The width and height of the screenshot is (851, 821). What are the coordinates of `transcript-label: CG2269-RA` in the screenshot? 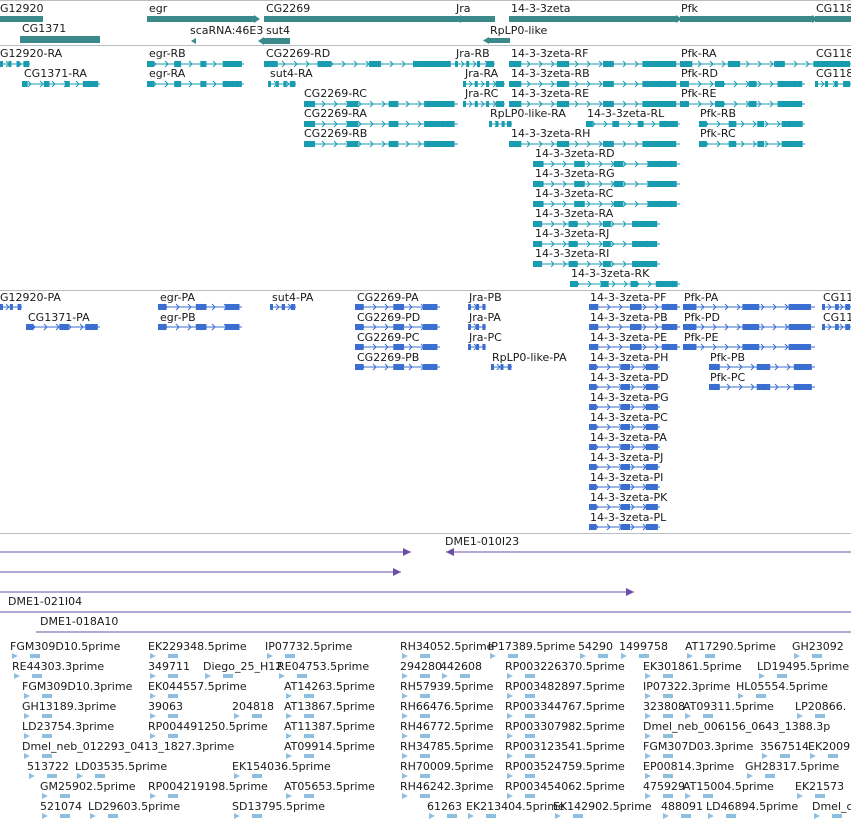 It's located at (335, 113).